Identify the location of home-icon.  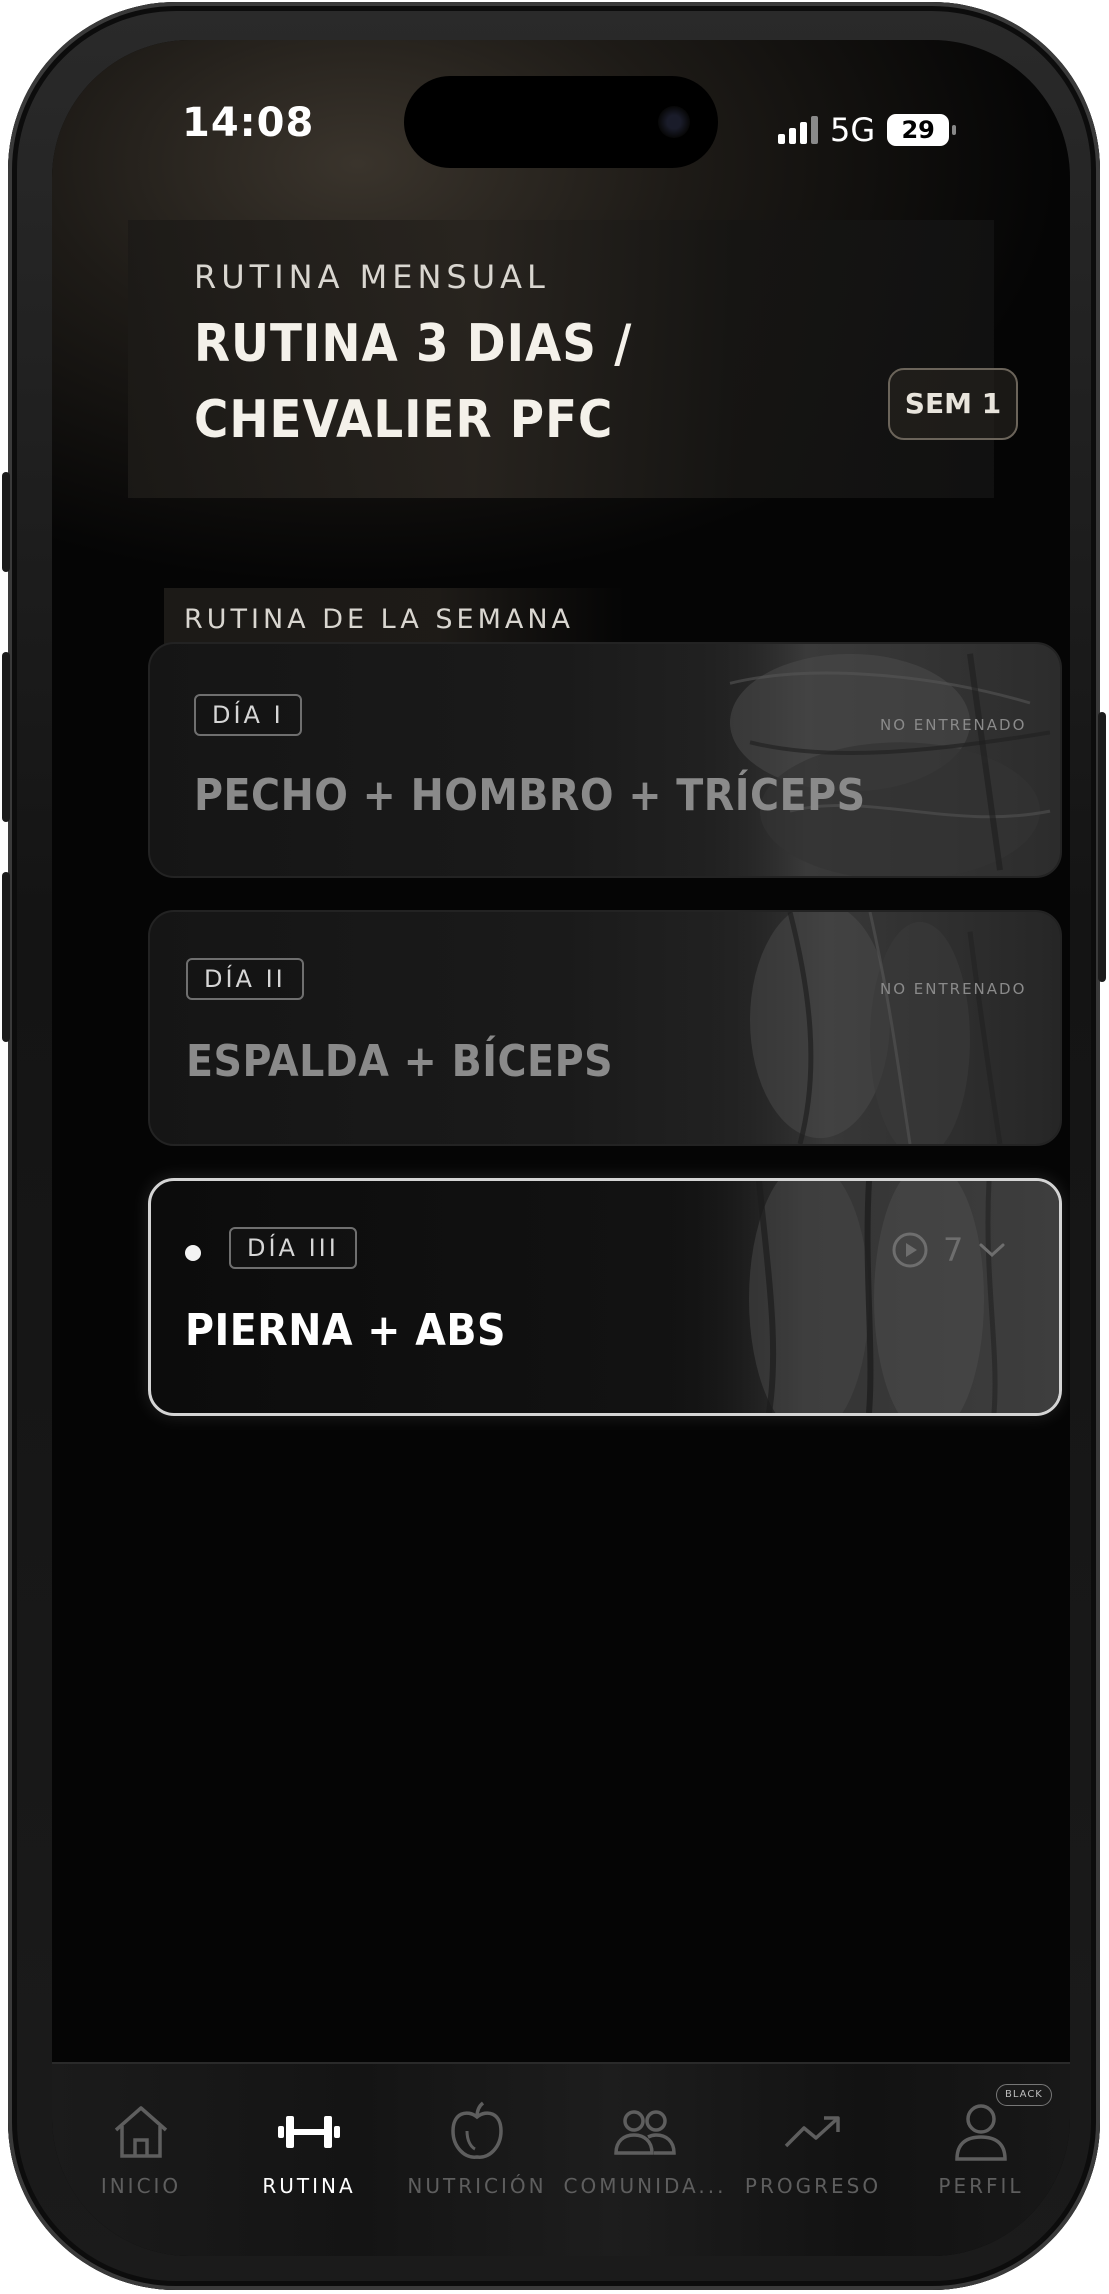
(141, 2132).